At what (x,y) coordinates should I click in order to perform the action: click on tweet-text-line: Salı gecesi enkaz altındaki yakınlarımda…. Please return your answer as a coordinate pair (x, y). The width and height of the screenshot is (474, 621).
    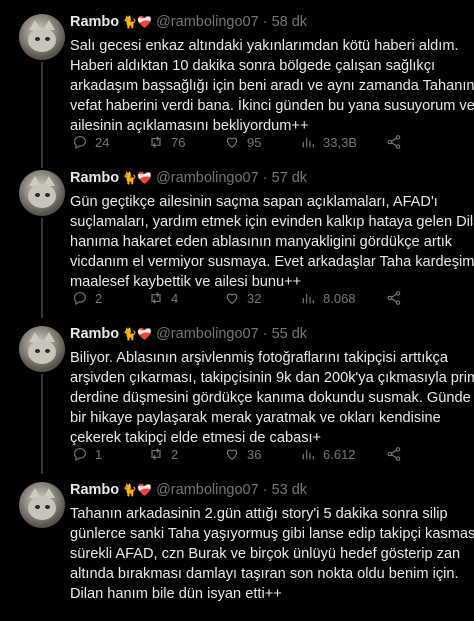
    Looking at the image, I should click on (264, 46).